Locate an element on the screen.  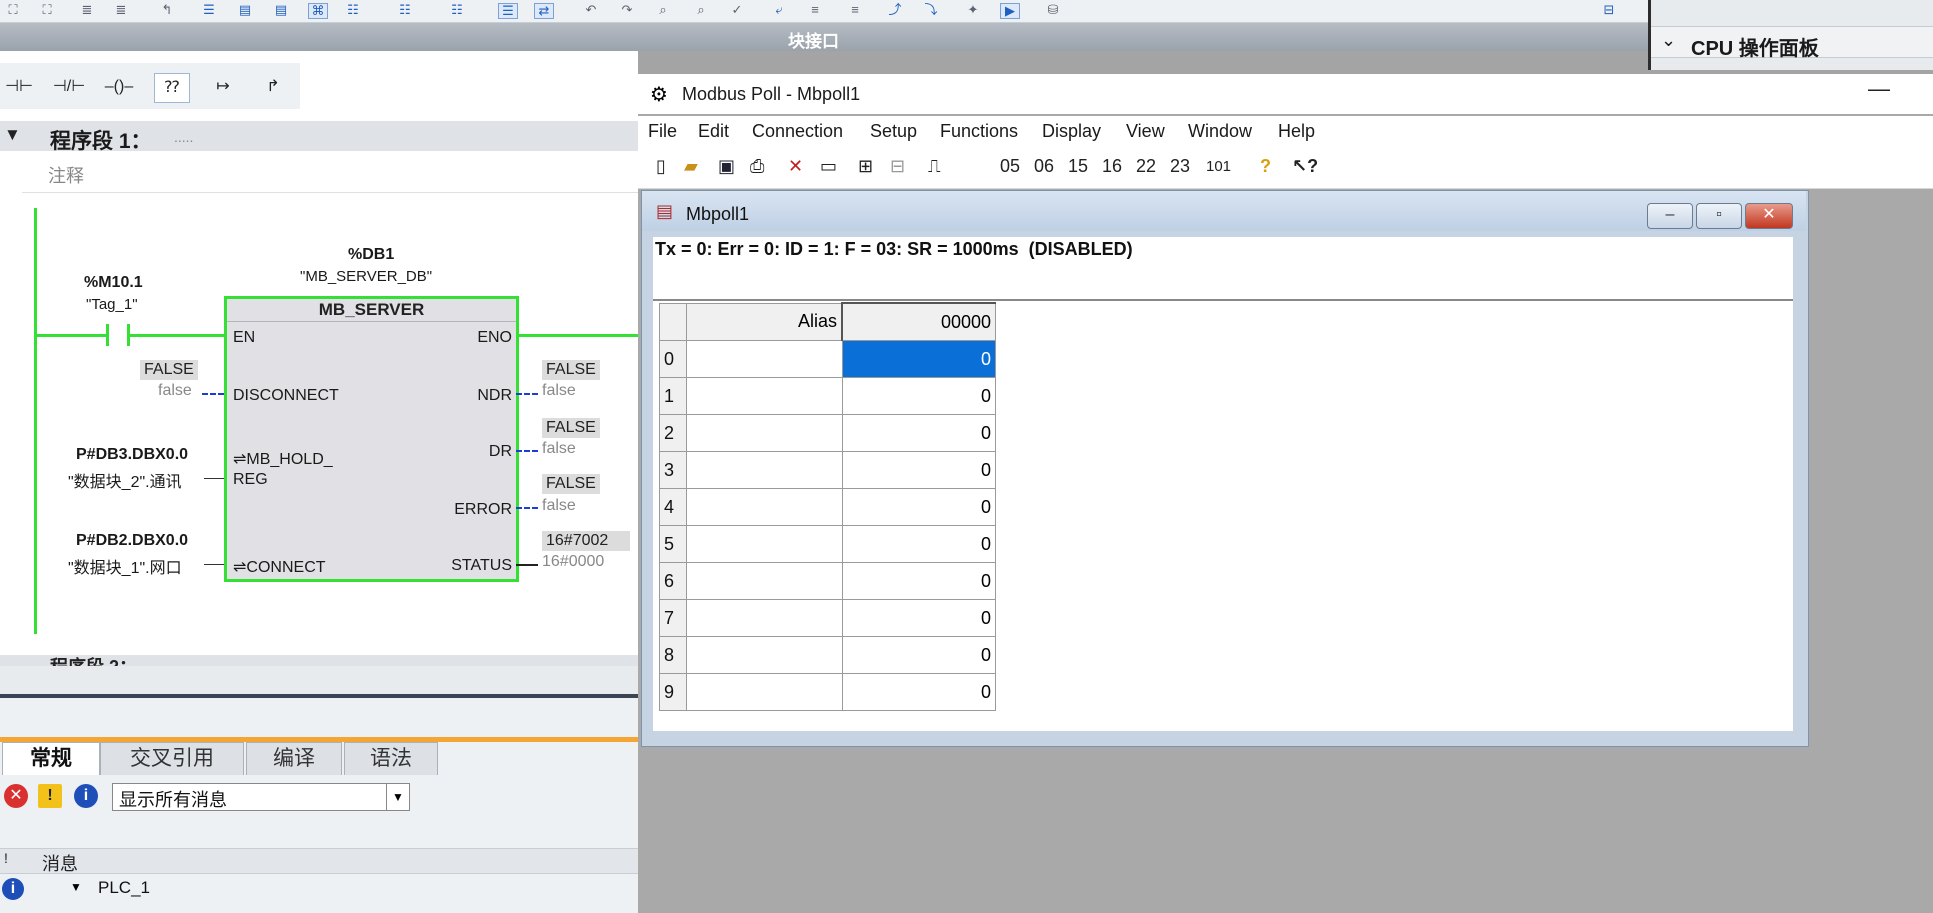
table-row: 50 is located at coordinates (827, 544).